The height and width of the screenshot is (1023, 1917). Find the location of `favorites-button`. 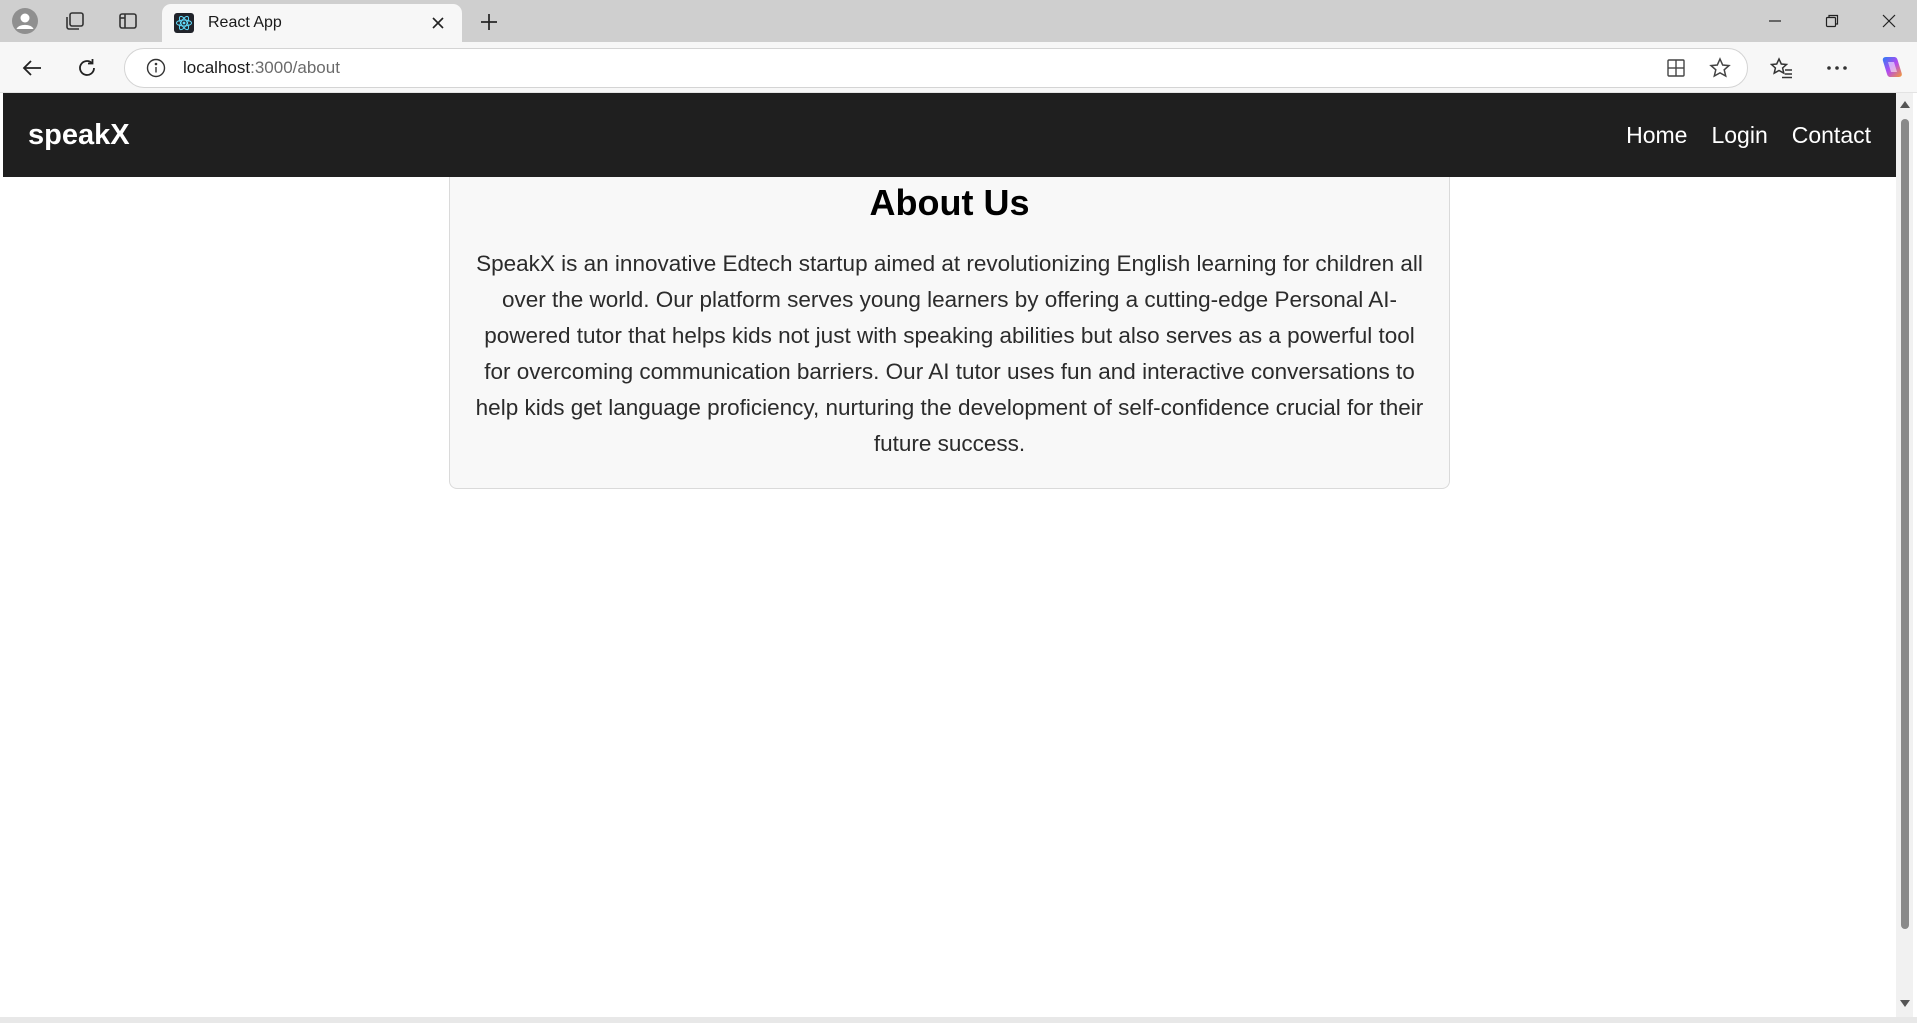

favorites-button is located at coordinates (1782, 68).